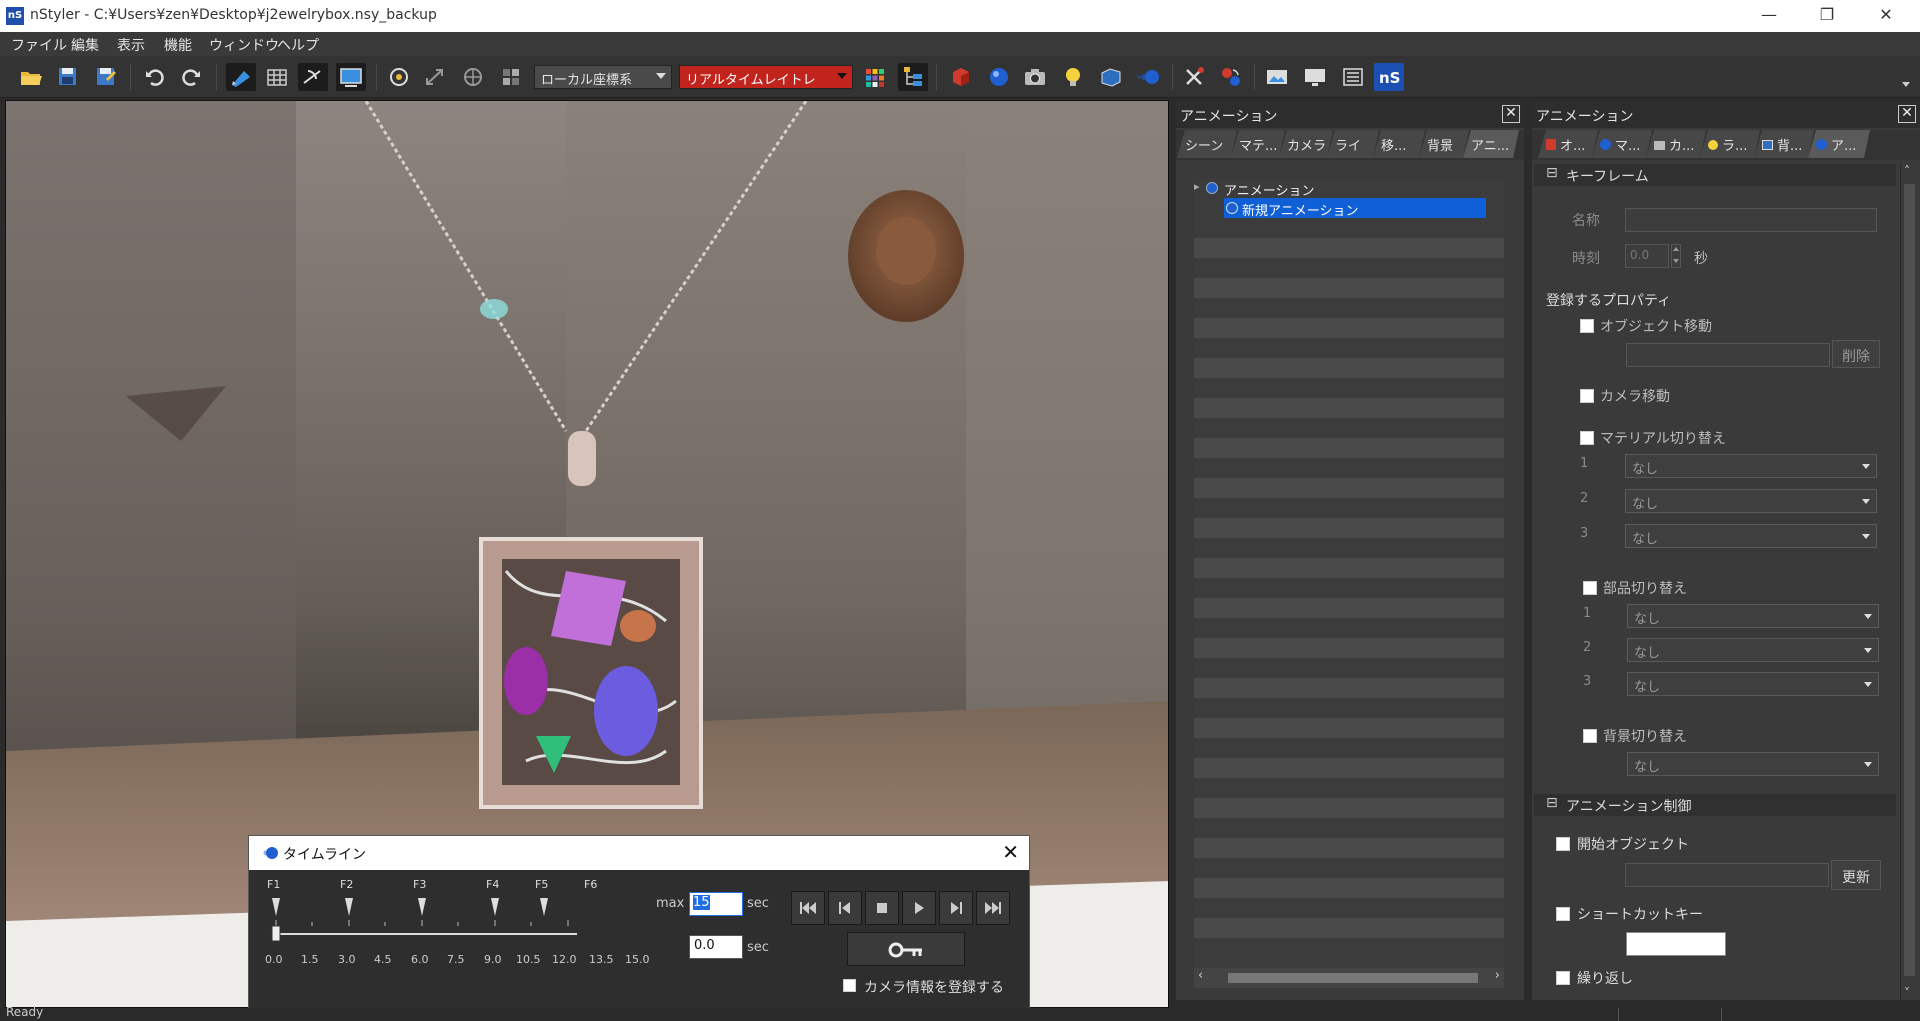  Describe the element at coordinates (1907, 993) in the screenshot. I see `scroll-down-icon: ˅` at that location.